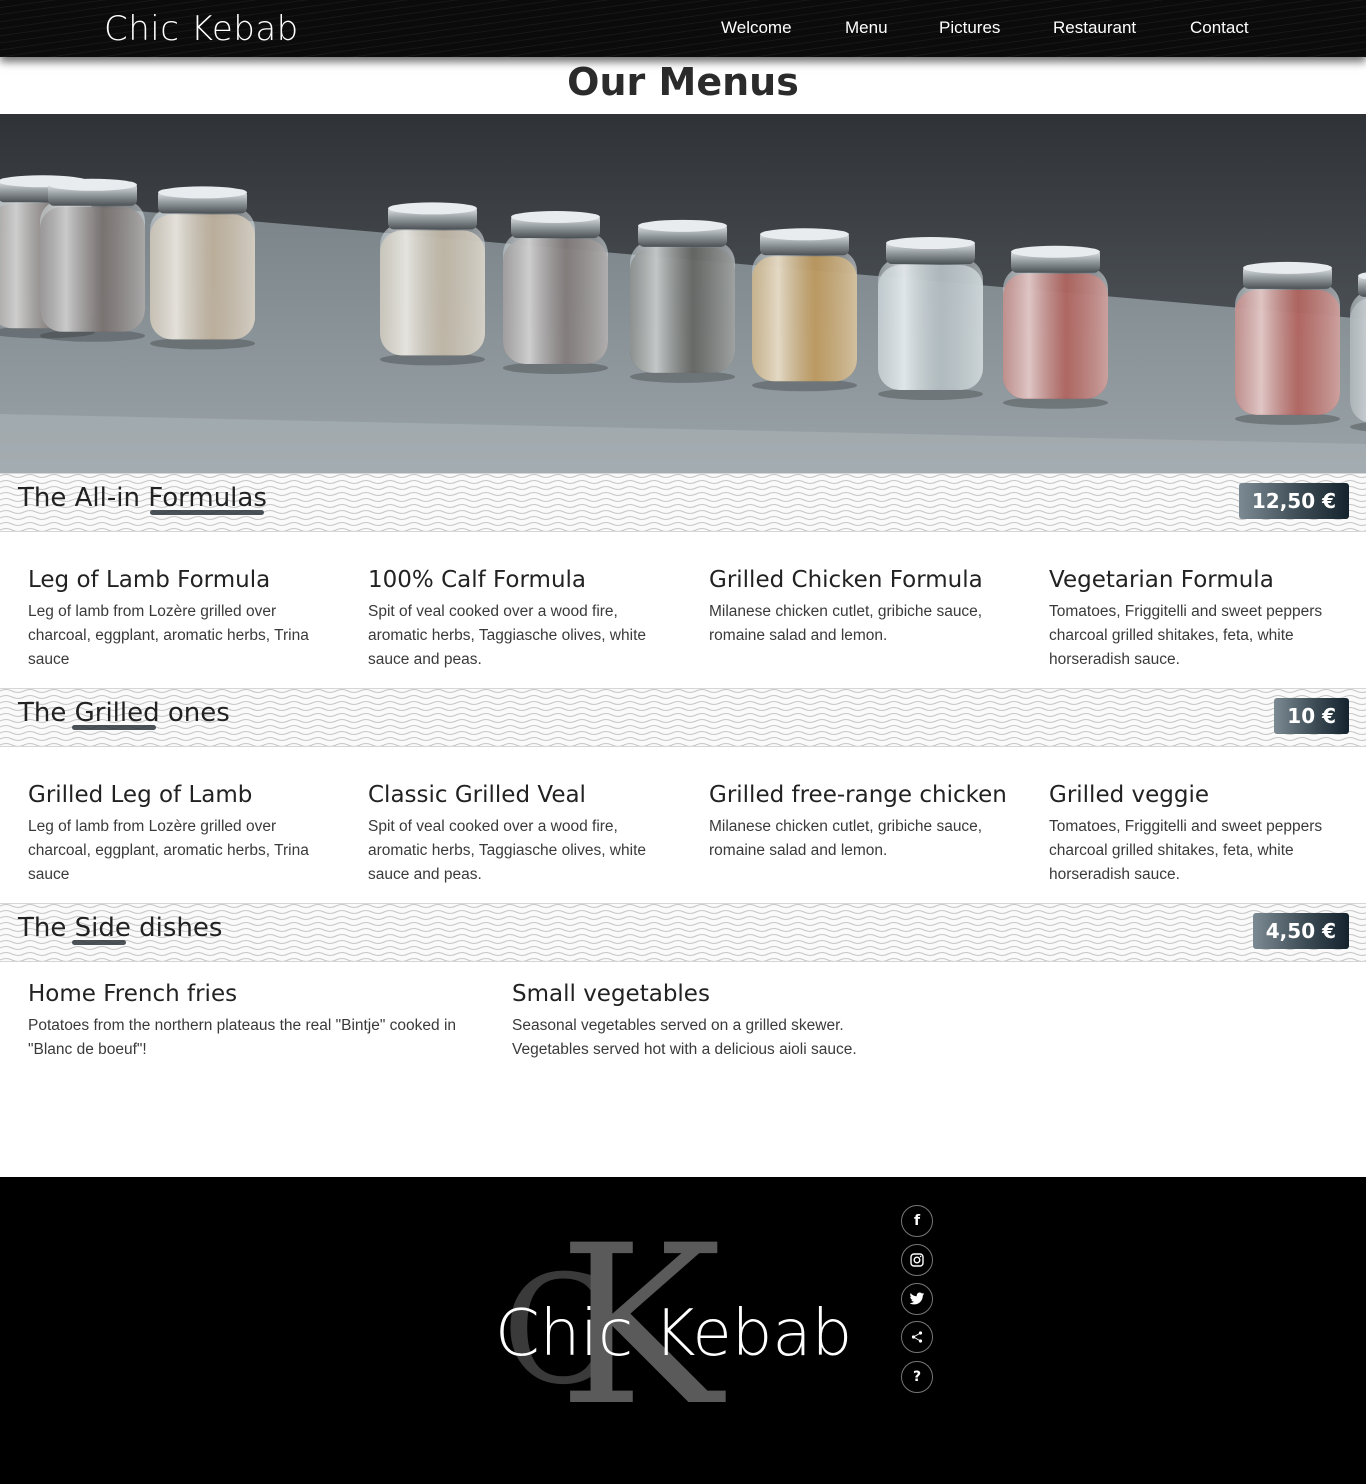  I want to click on section-title: The Side dishes, so click(120, 928).